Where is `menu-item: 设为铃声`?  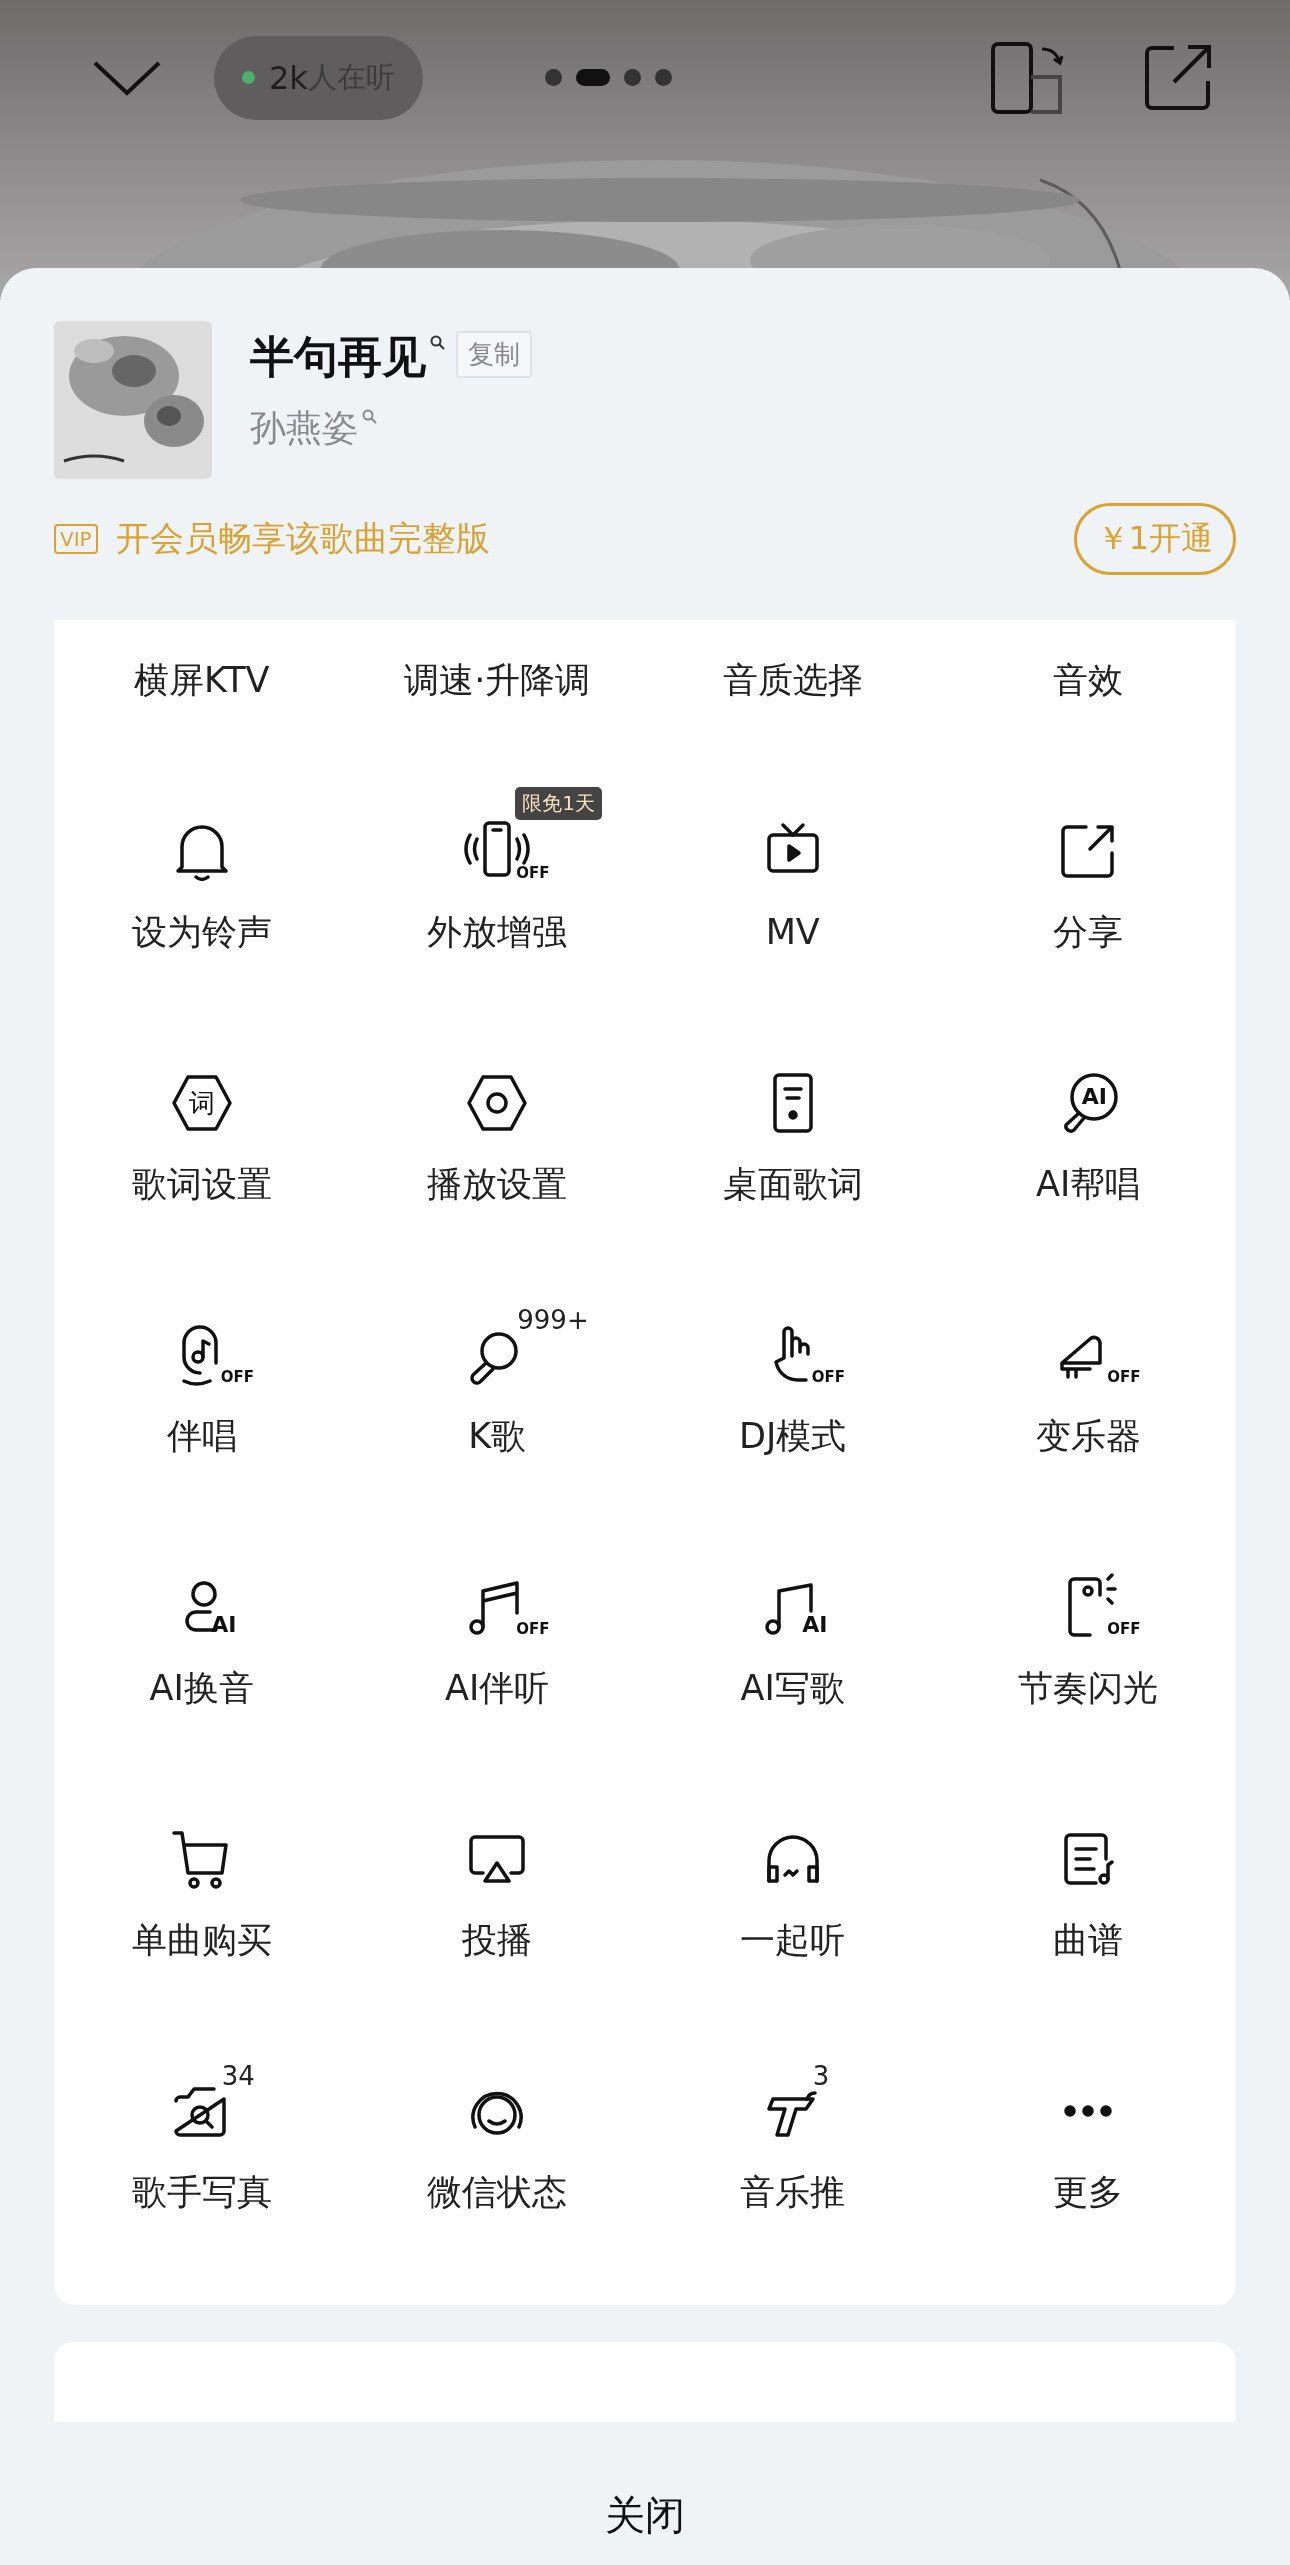
menu-item: 设为铃声 is located at coordinates (202, 878).